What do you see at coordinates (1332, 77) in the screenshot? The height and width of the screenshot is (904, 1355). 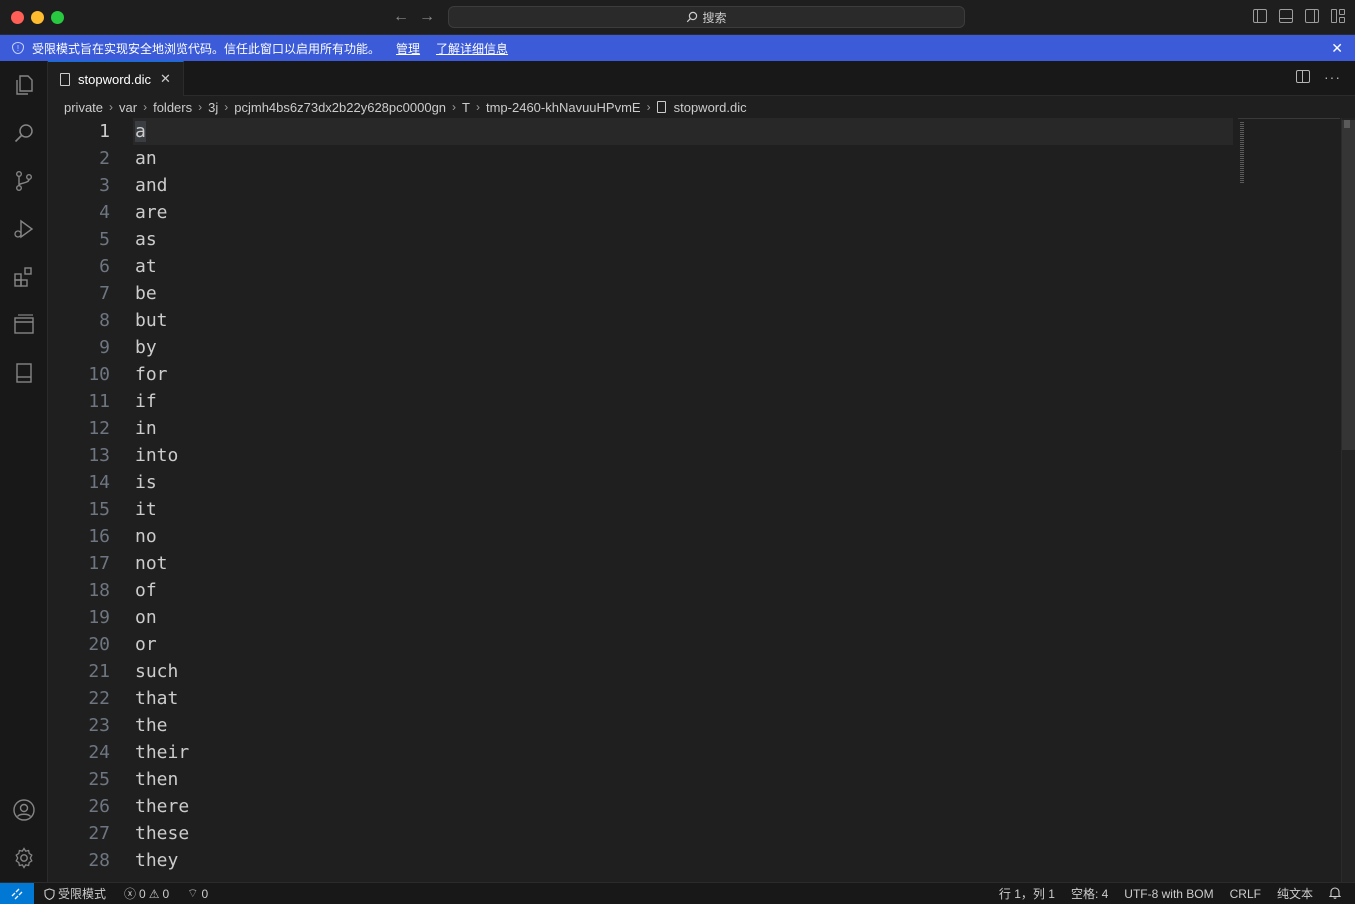 I see `more-actions-icon: ···` at bounding box center [1332, 77].